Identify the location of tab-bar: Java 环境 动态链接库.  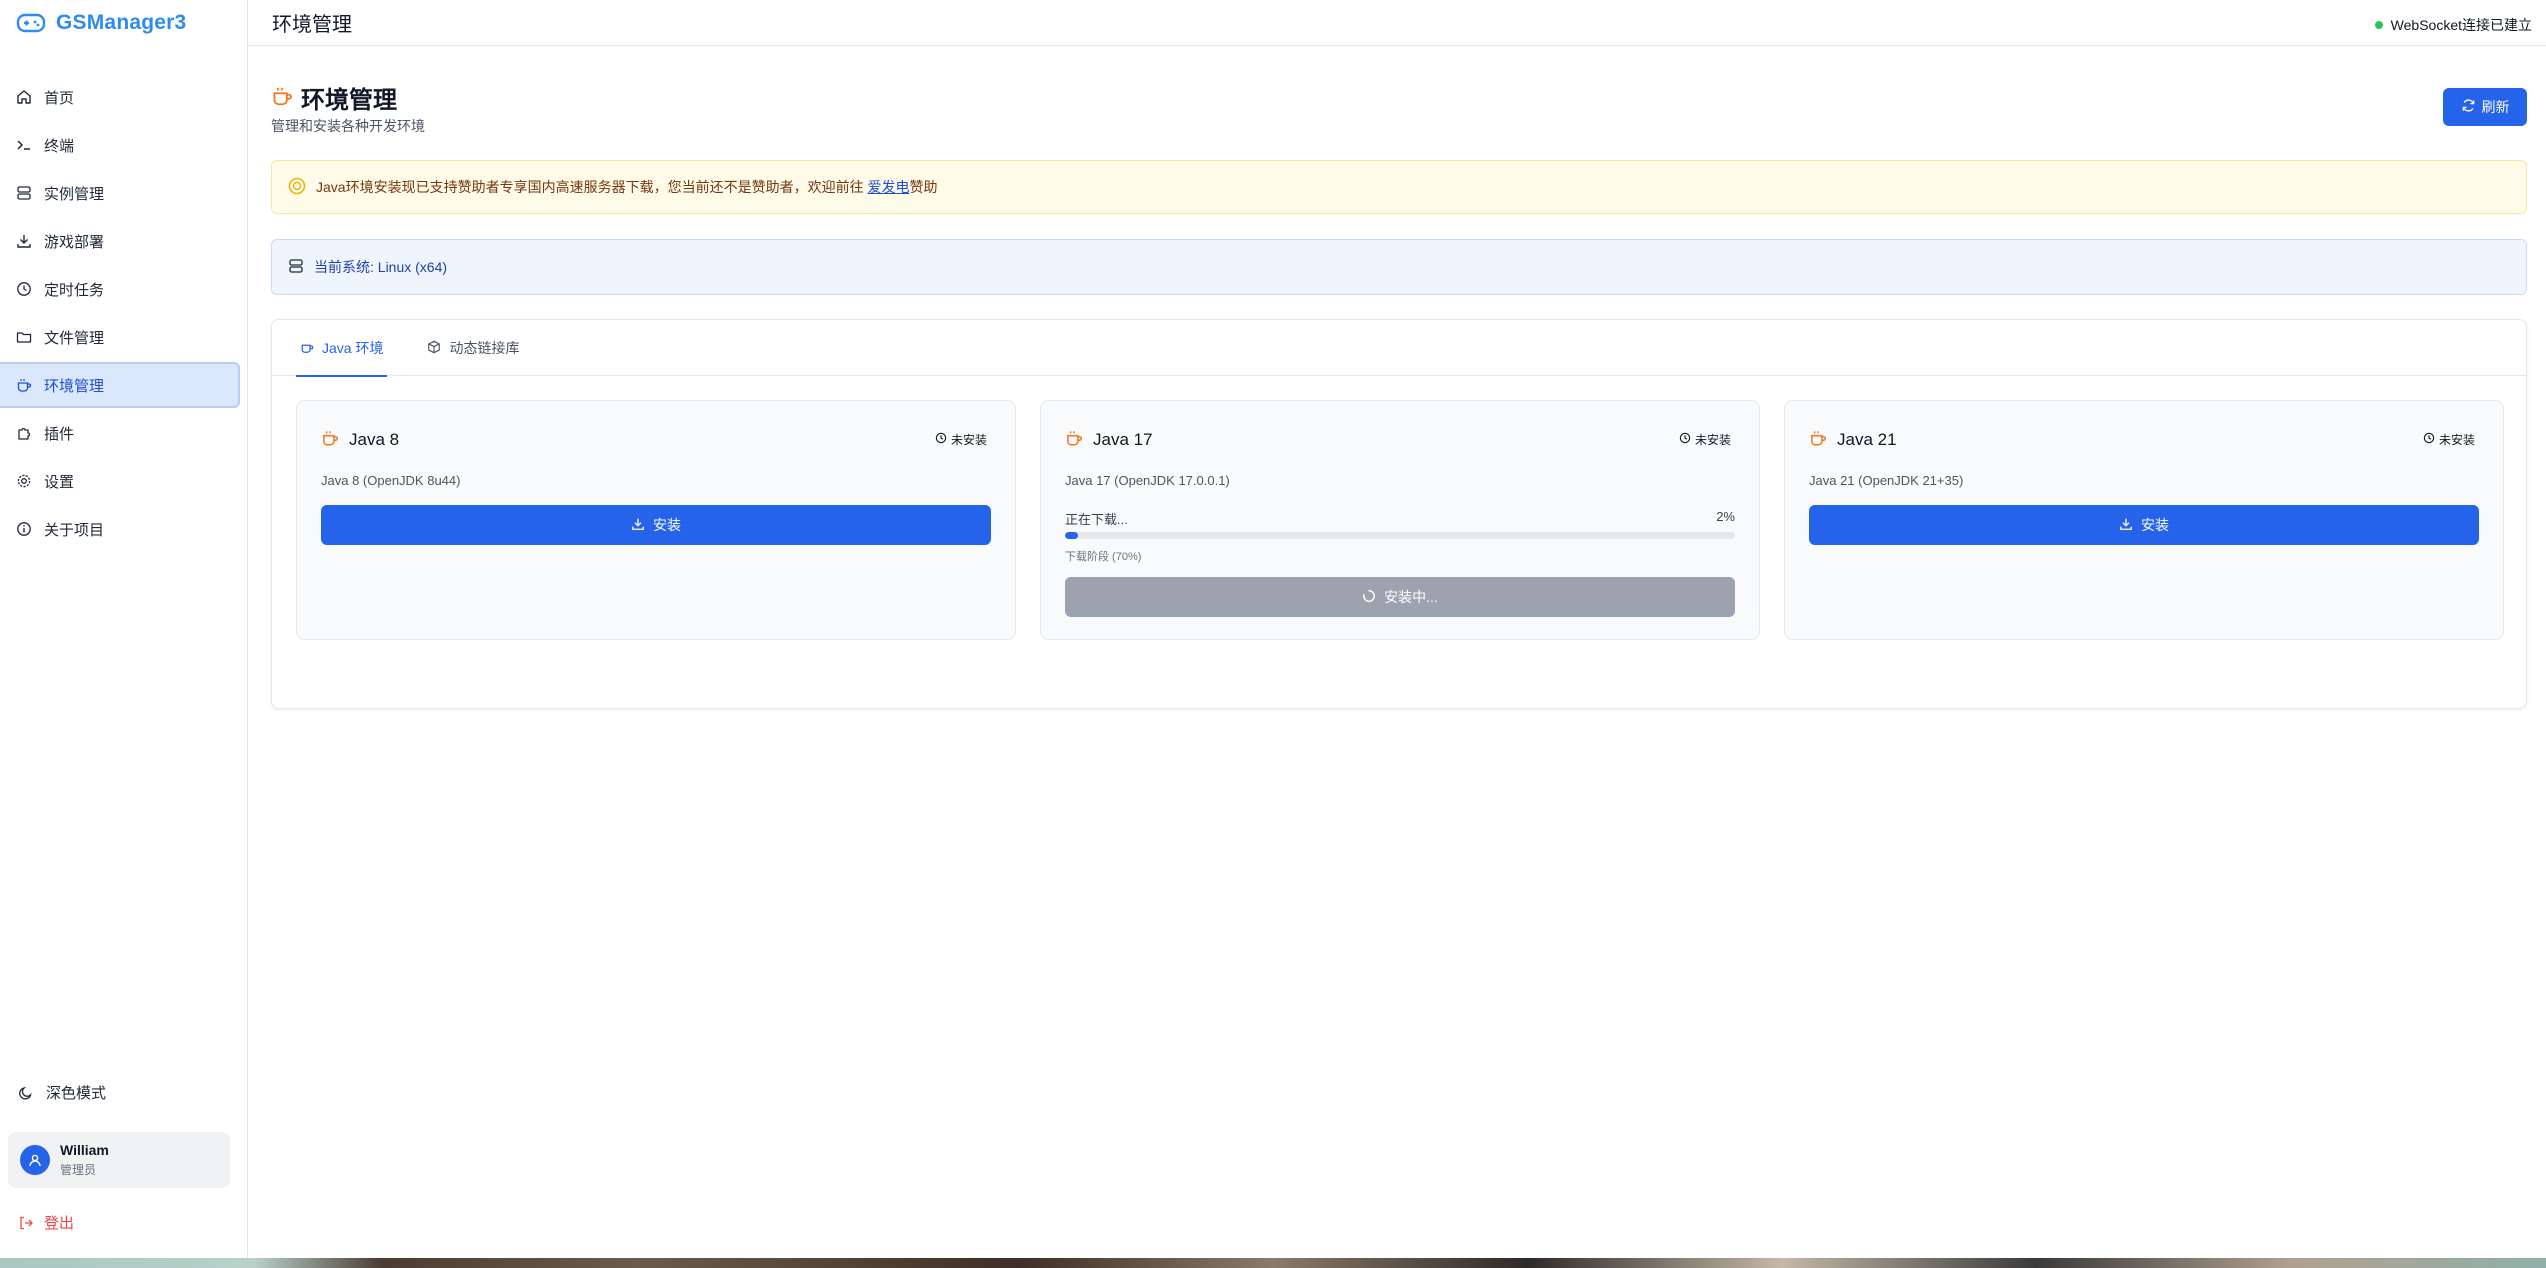
(1399, 348).